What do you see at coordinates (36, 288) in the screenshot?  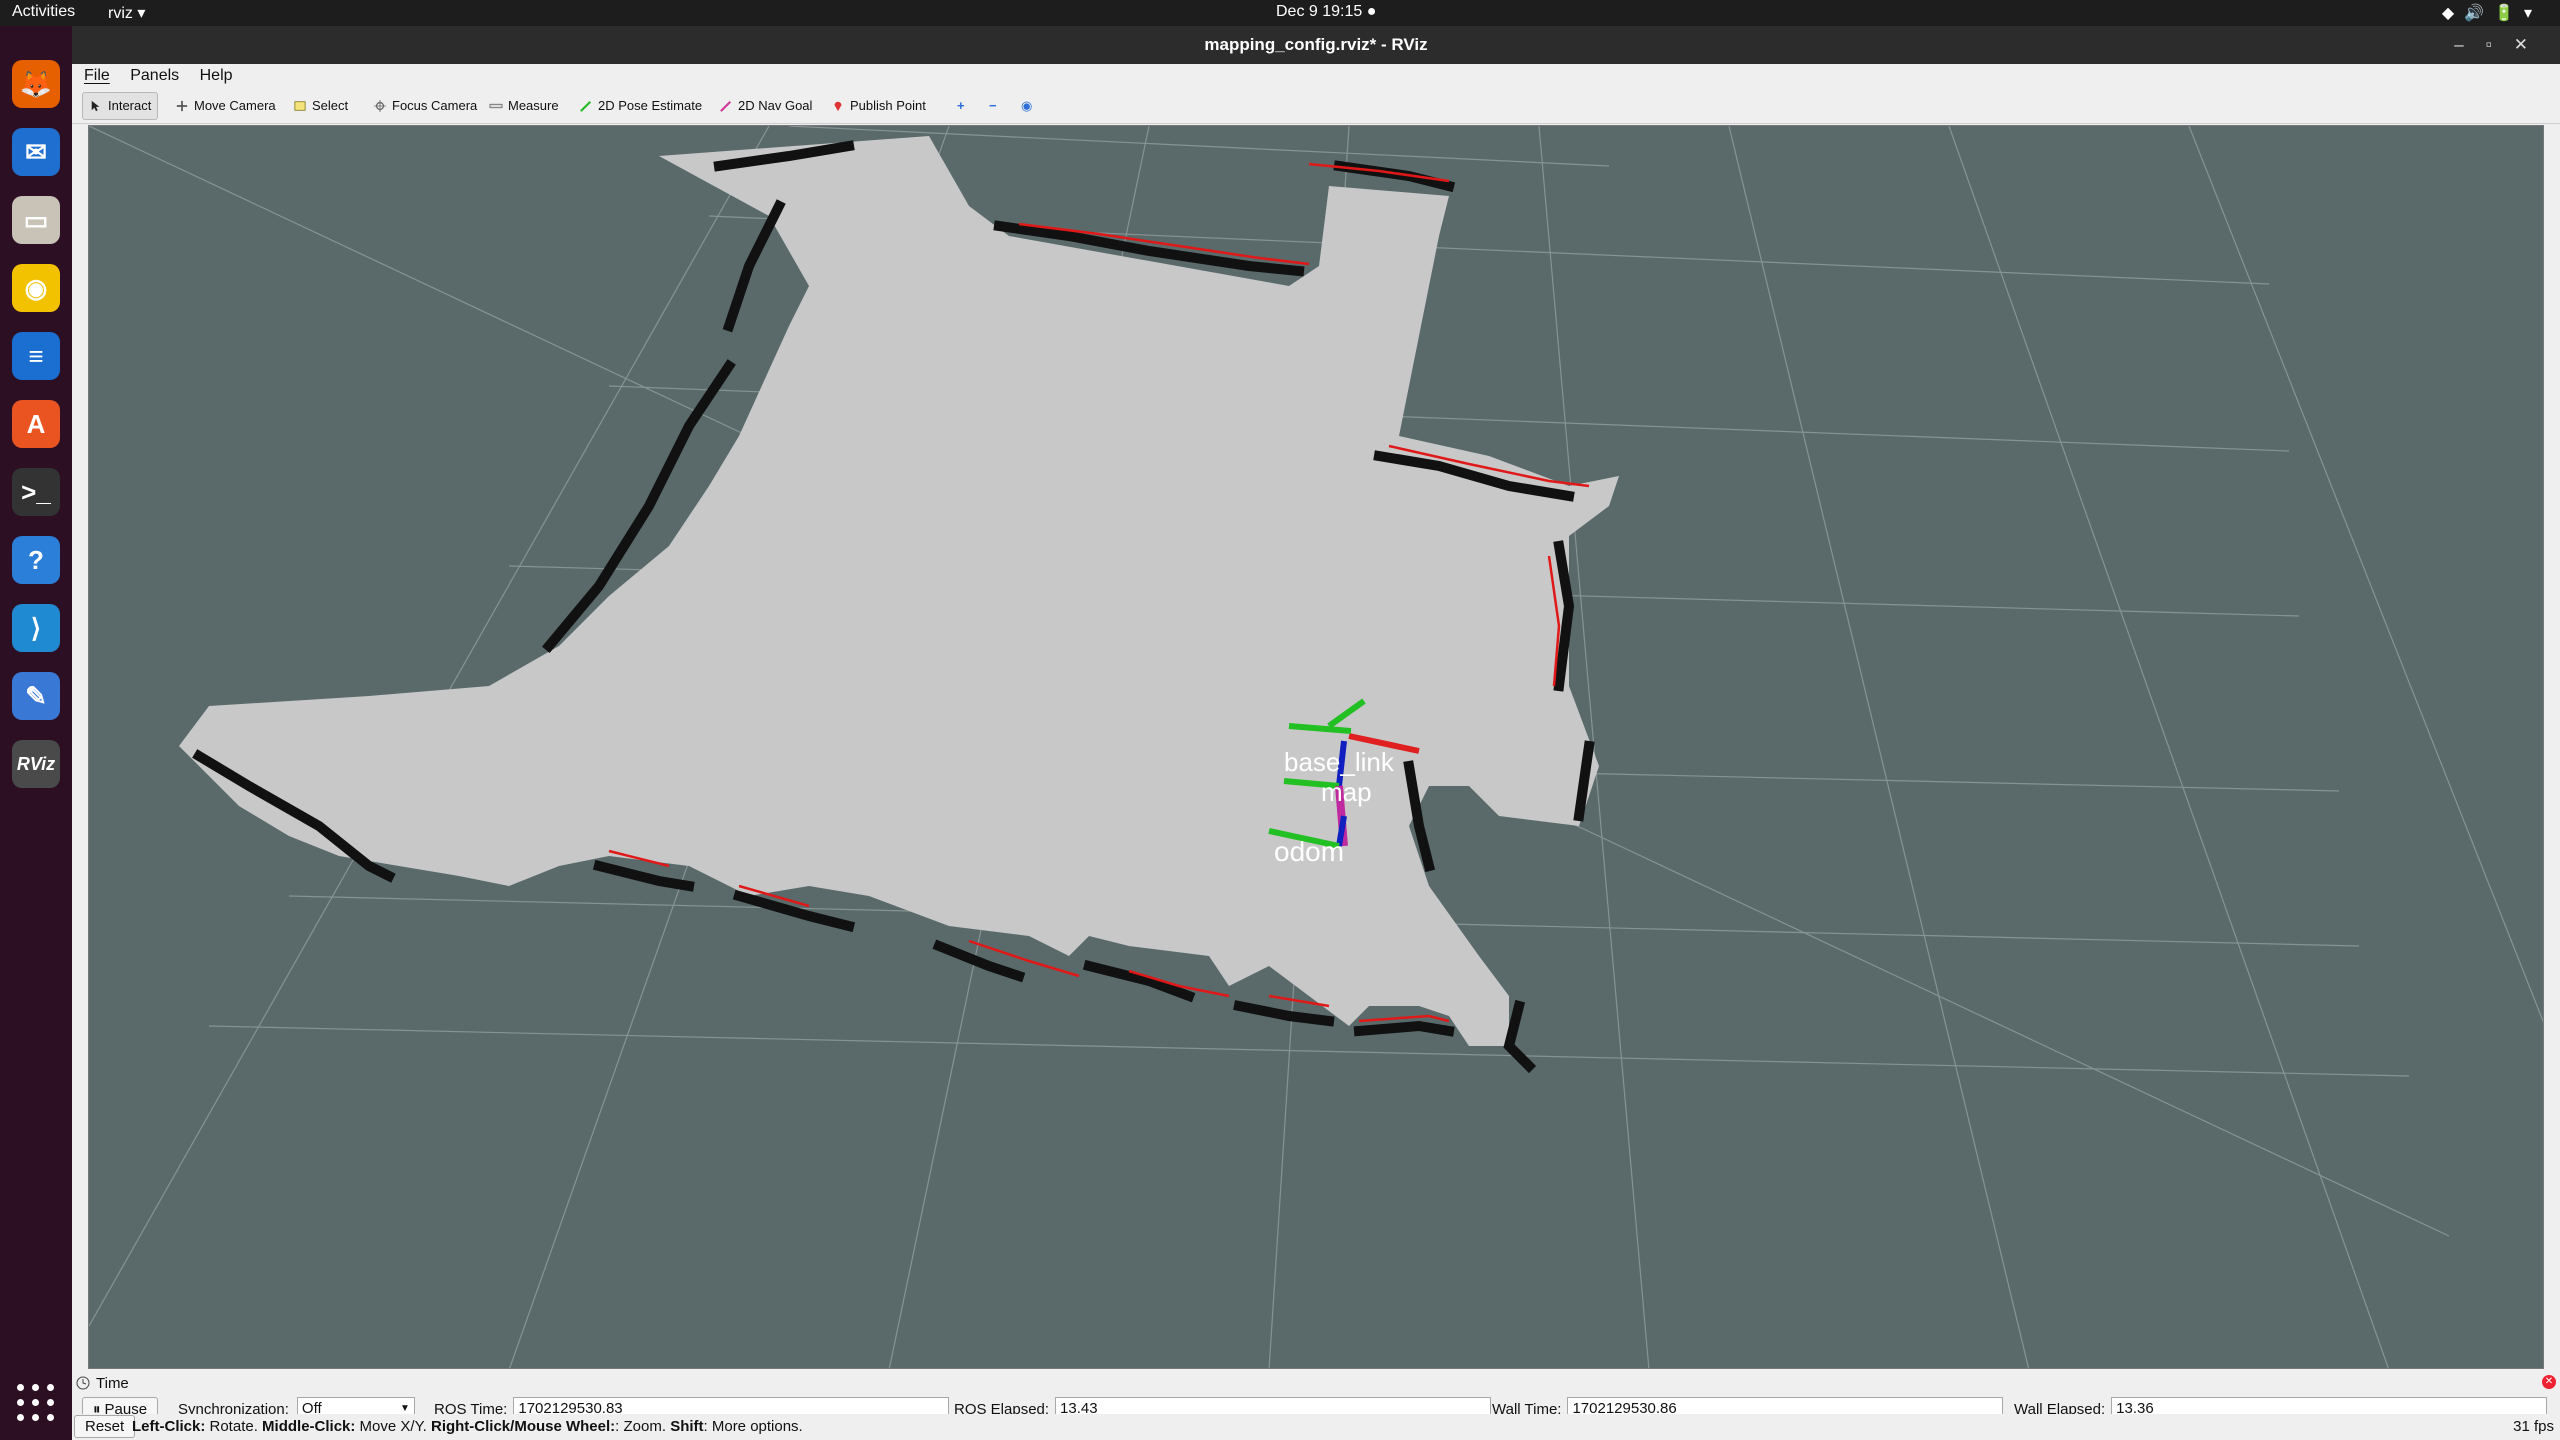 I see `rhythmbox-icon: ◉` at bounding box center [36, 288].